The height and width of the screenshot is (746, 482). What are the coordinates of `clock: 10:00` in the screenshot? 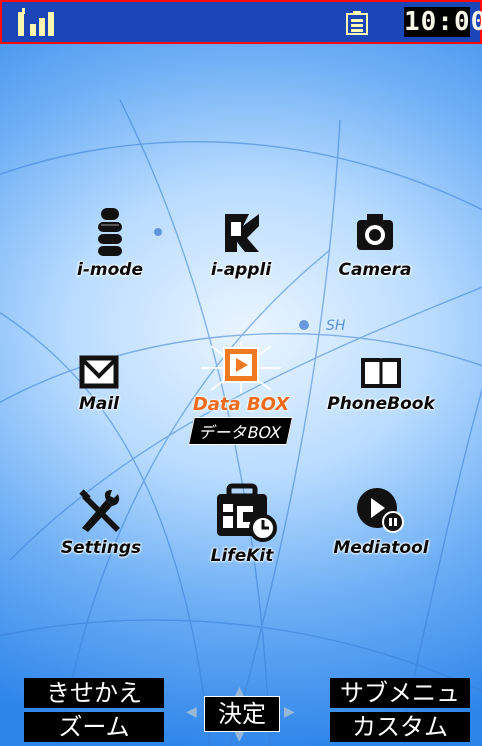 It's located at (443, 22).